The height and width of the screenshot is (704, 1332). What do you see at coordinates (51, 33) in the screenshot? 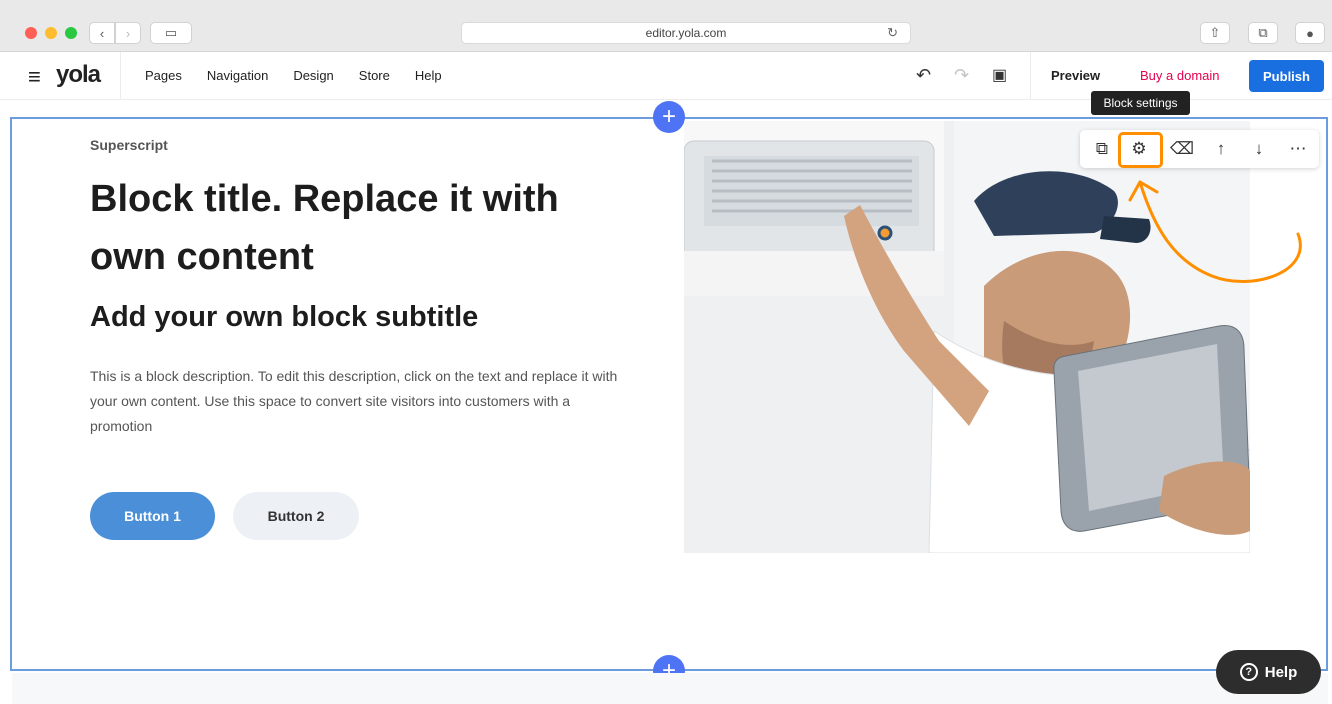
I see `minimize-window-button` at bounding box center [51, 33].